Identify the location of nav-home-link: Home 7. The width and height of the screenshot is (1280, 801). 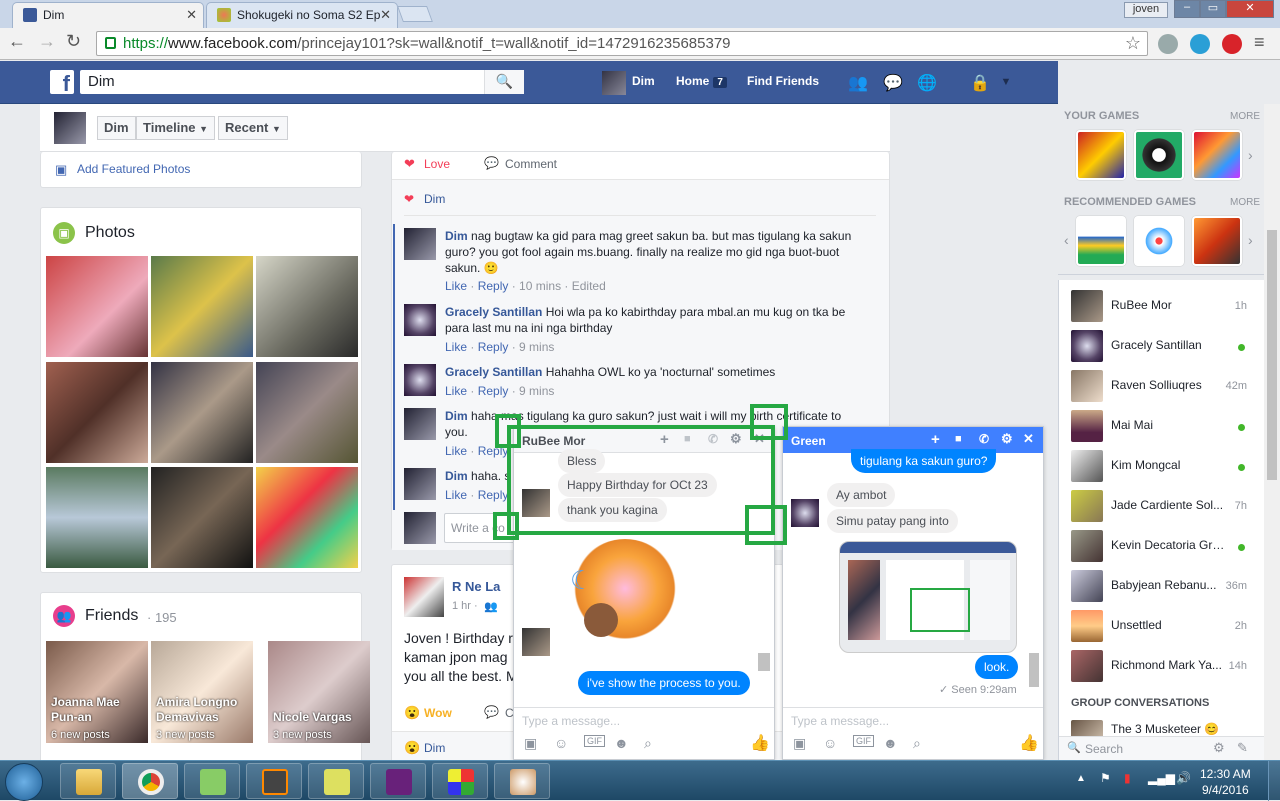
(701, 81).